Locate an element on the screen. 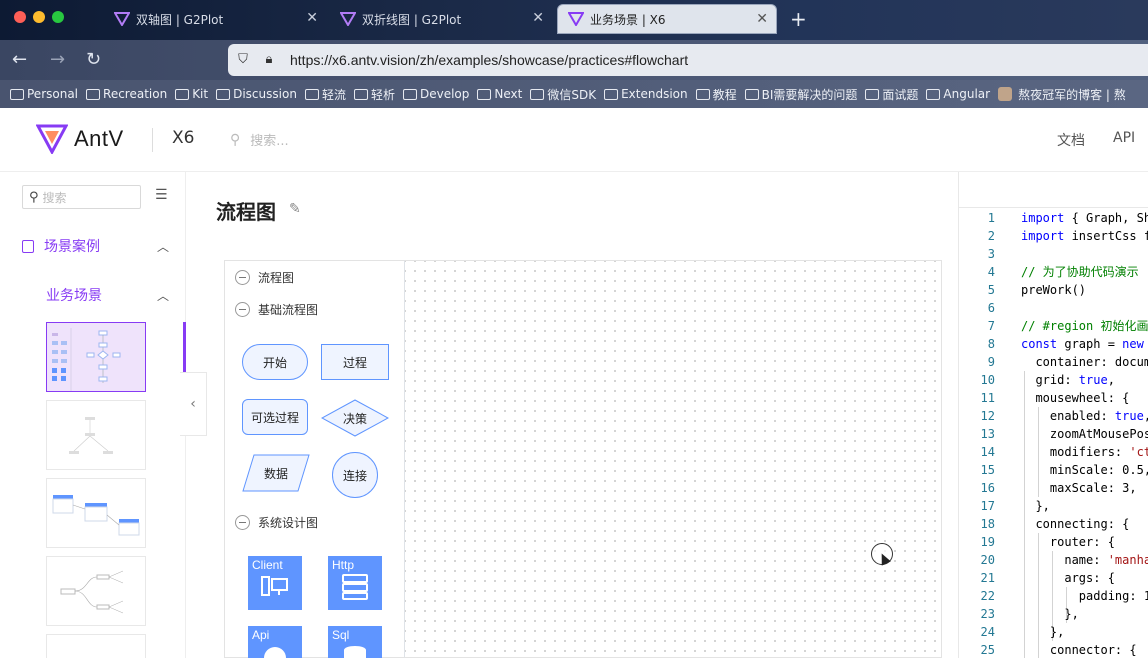 The height and width of the screenshot is (658, 1148). bookmark-folder: 轻流 is located at coordinates (325, 94).